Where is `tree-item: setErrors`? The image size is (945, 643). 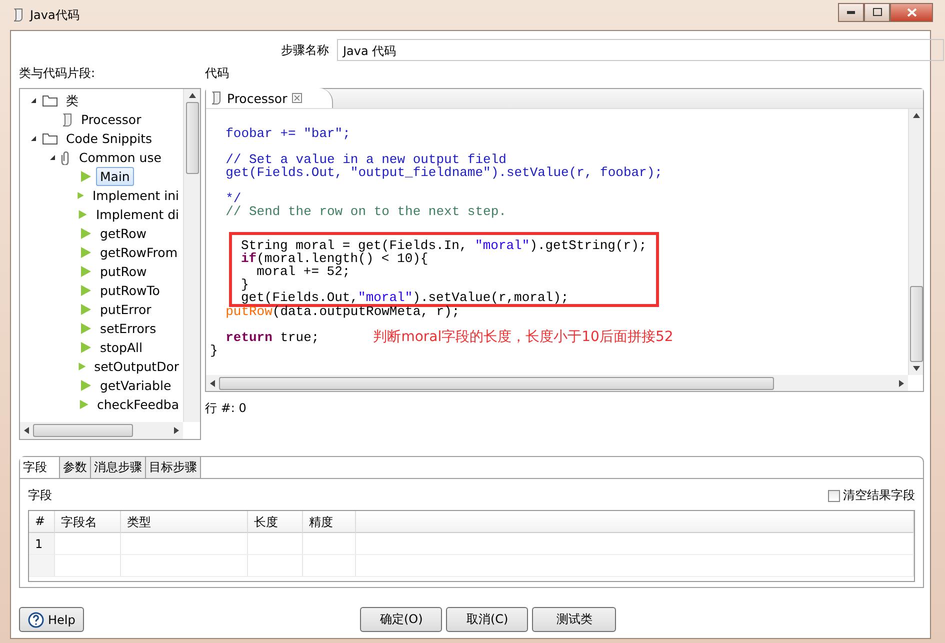
tree-item: setErrors is located at coordinates (128, 328).